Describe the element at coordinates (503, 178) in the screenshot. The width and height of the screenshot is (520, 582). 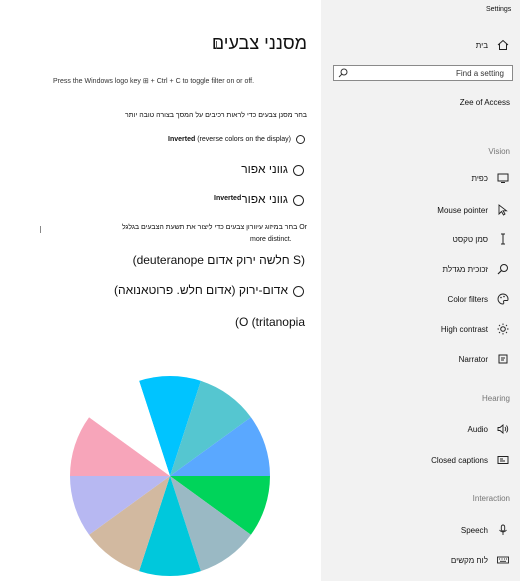
I see `display-icon` at that location.